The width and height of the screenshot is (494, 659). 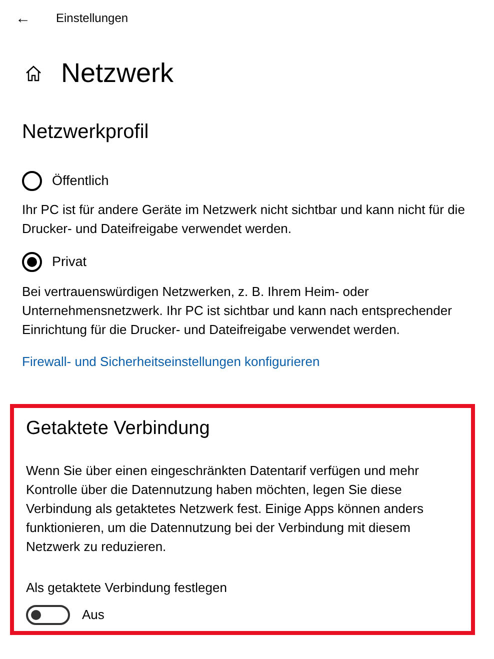 I want to click on radio-option: Privat, so click(x=54, y=262).